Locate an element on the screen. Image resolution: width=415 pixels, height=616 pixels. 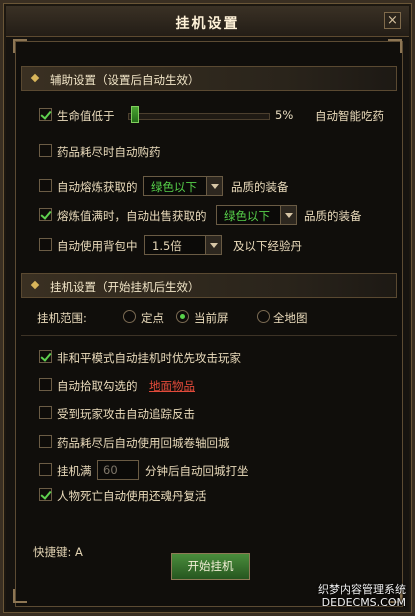
range-option-map: 全地图 is located at coordinates (290, 318).